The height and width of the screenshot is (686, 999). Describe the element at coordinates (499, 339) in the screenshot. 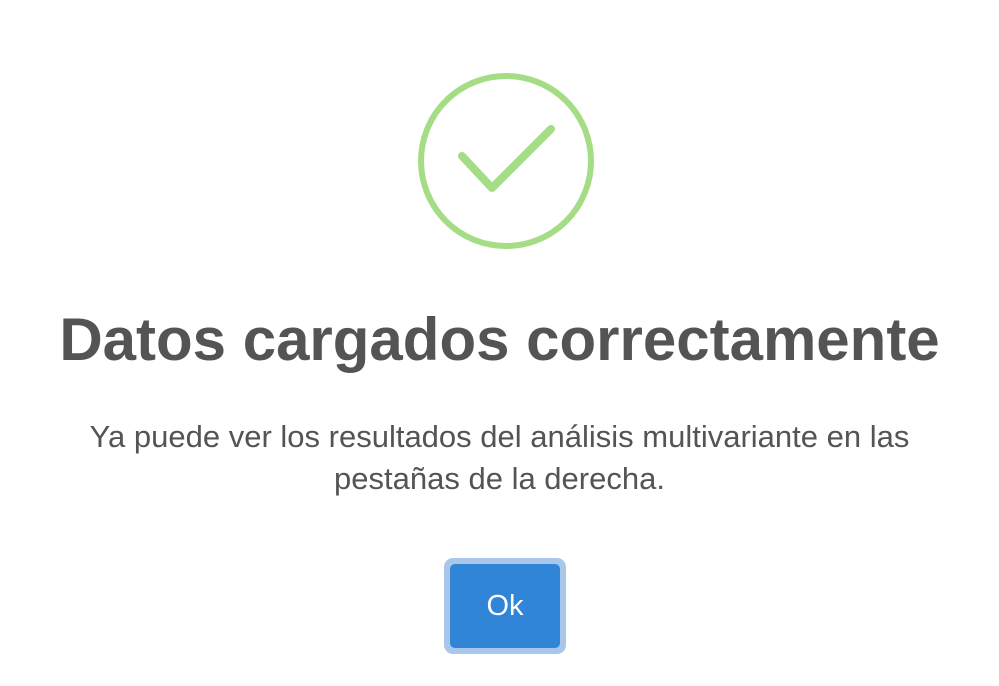

I see `dialog-title: Datos cargados correctamente` at that location.